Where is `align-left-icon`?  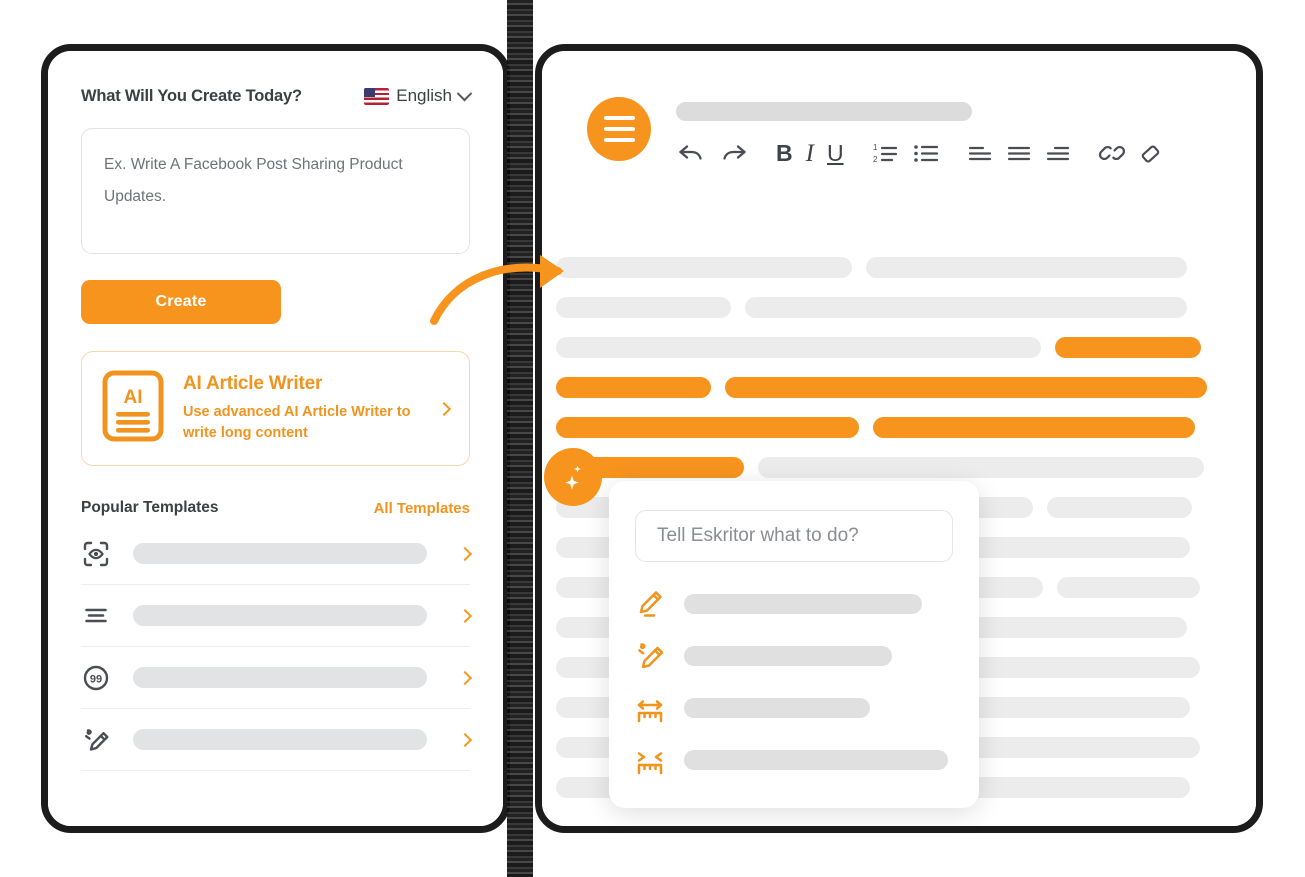
align-left-icon is located at coordinates (980, 153).